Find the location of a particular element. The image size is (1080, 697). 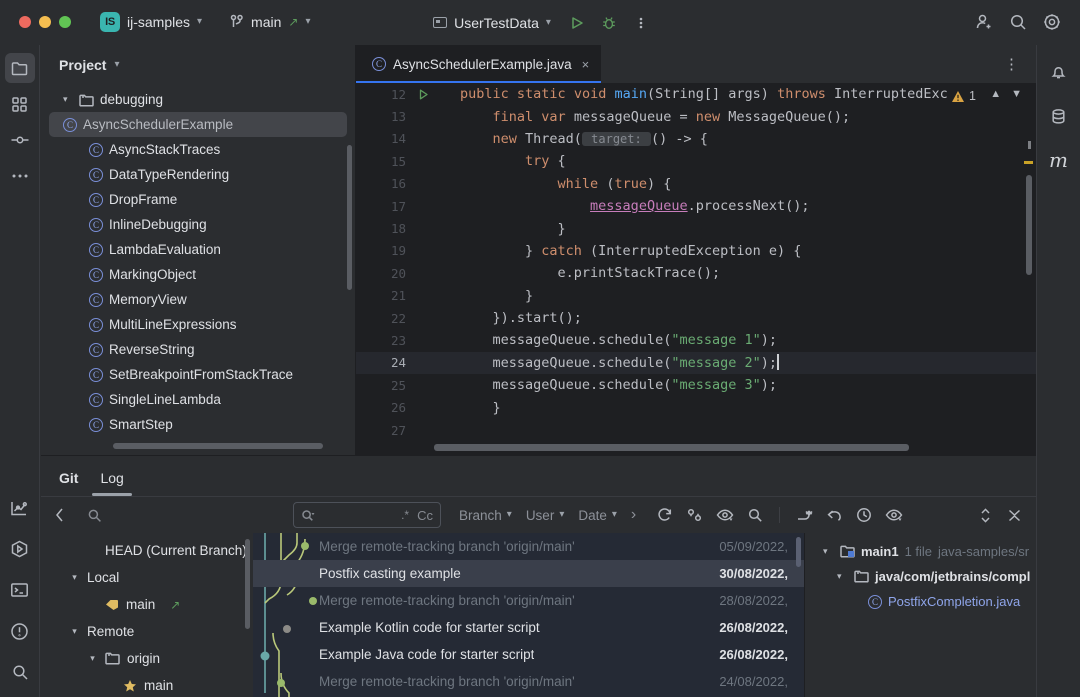

more-filters-button: › is located at coordinates (633, 515).